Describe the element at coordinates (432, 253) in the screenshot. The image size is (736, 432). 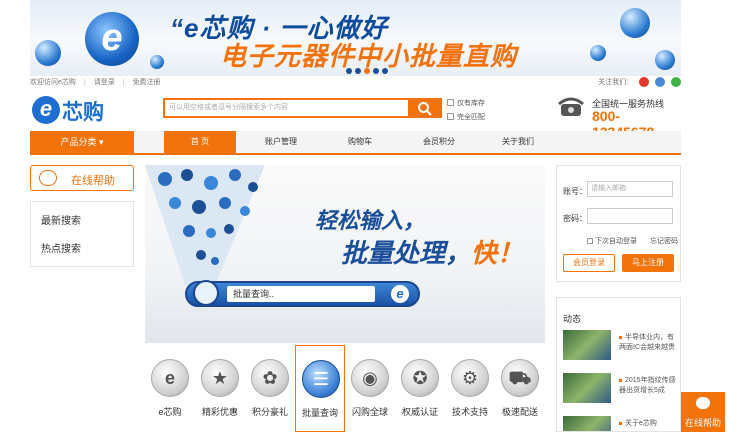
I see `hero-headline-2: 批量处理，快！` at that location.